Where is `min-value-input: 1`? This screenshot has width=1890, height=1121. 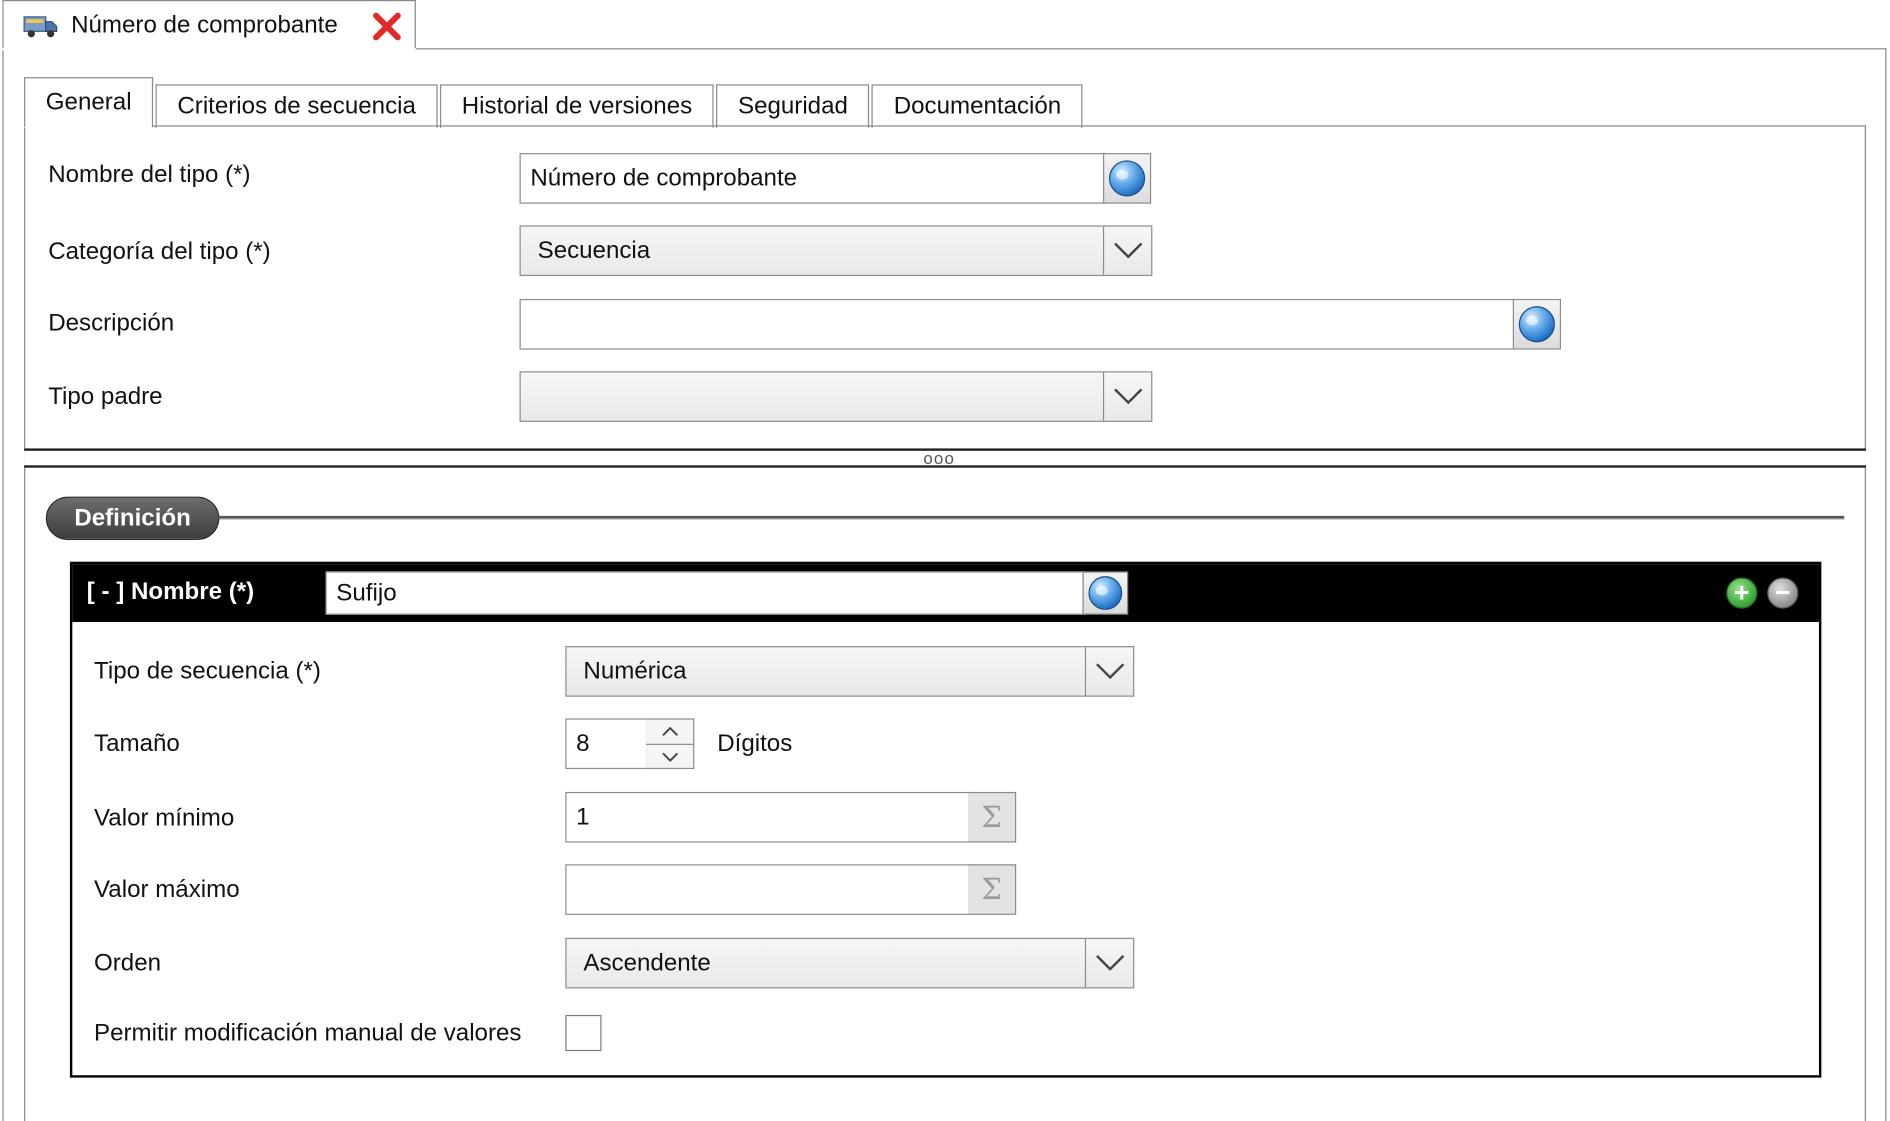 min-value-input: 1 is located at coordinates (768, 817).